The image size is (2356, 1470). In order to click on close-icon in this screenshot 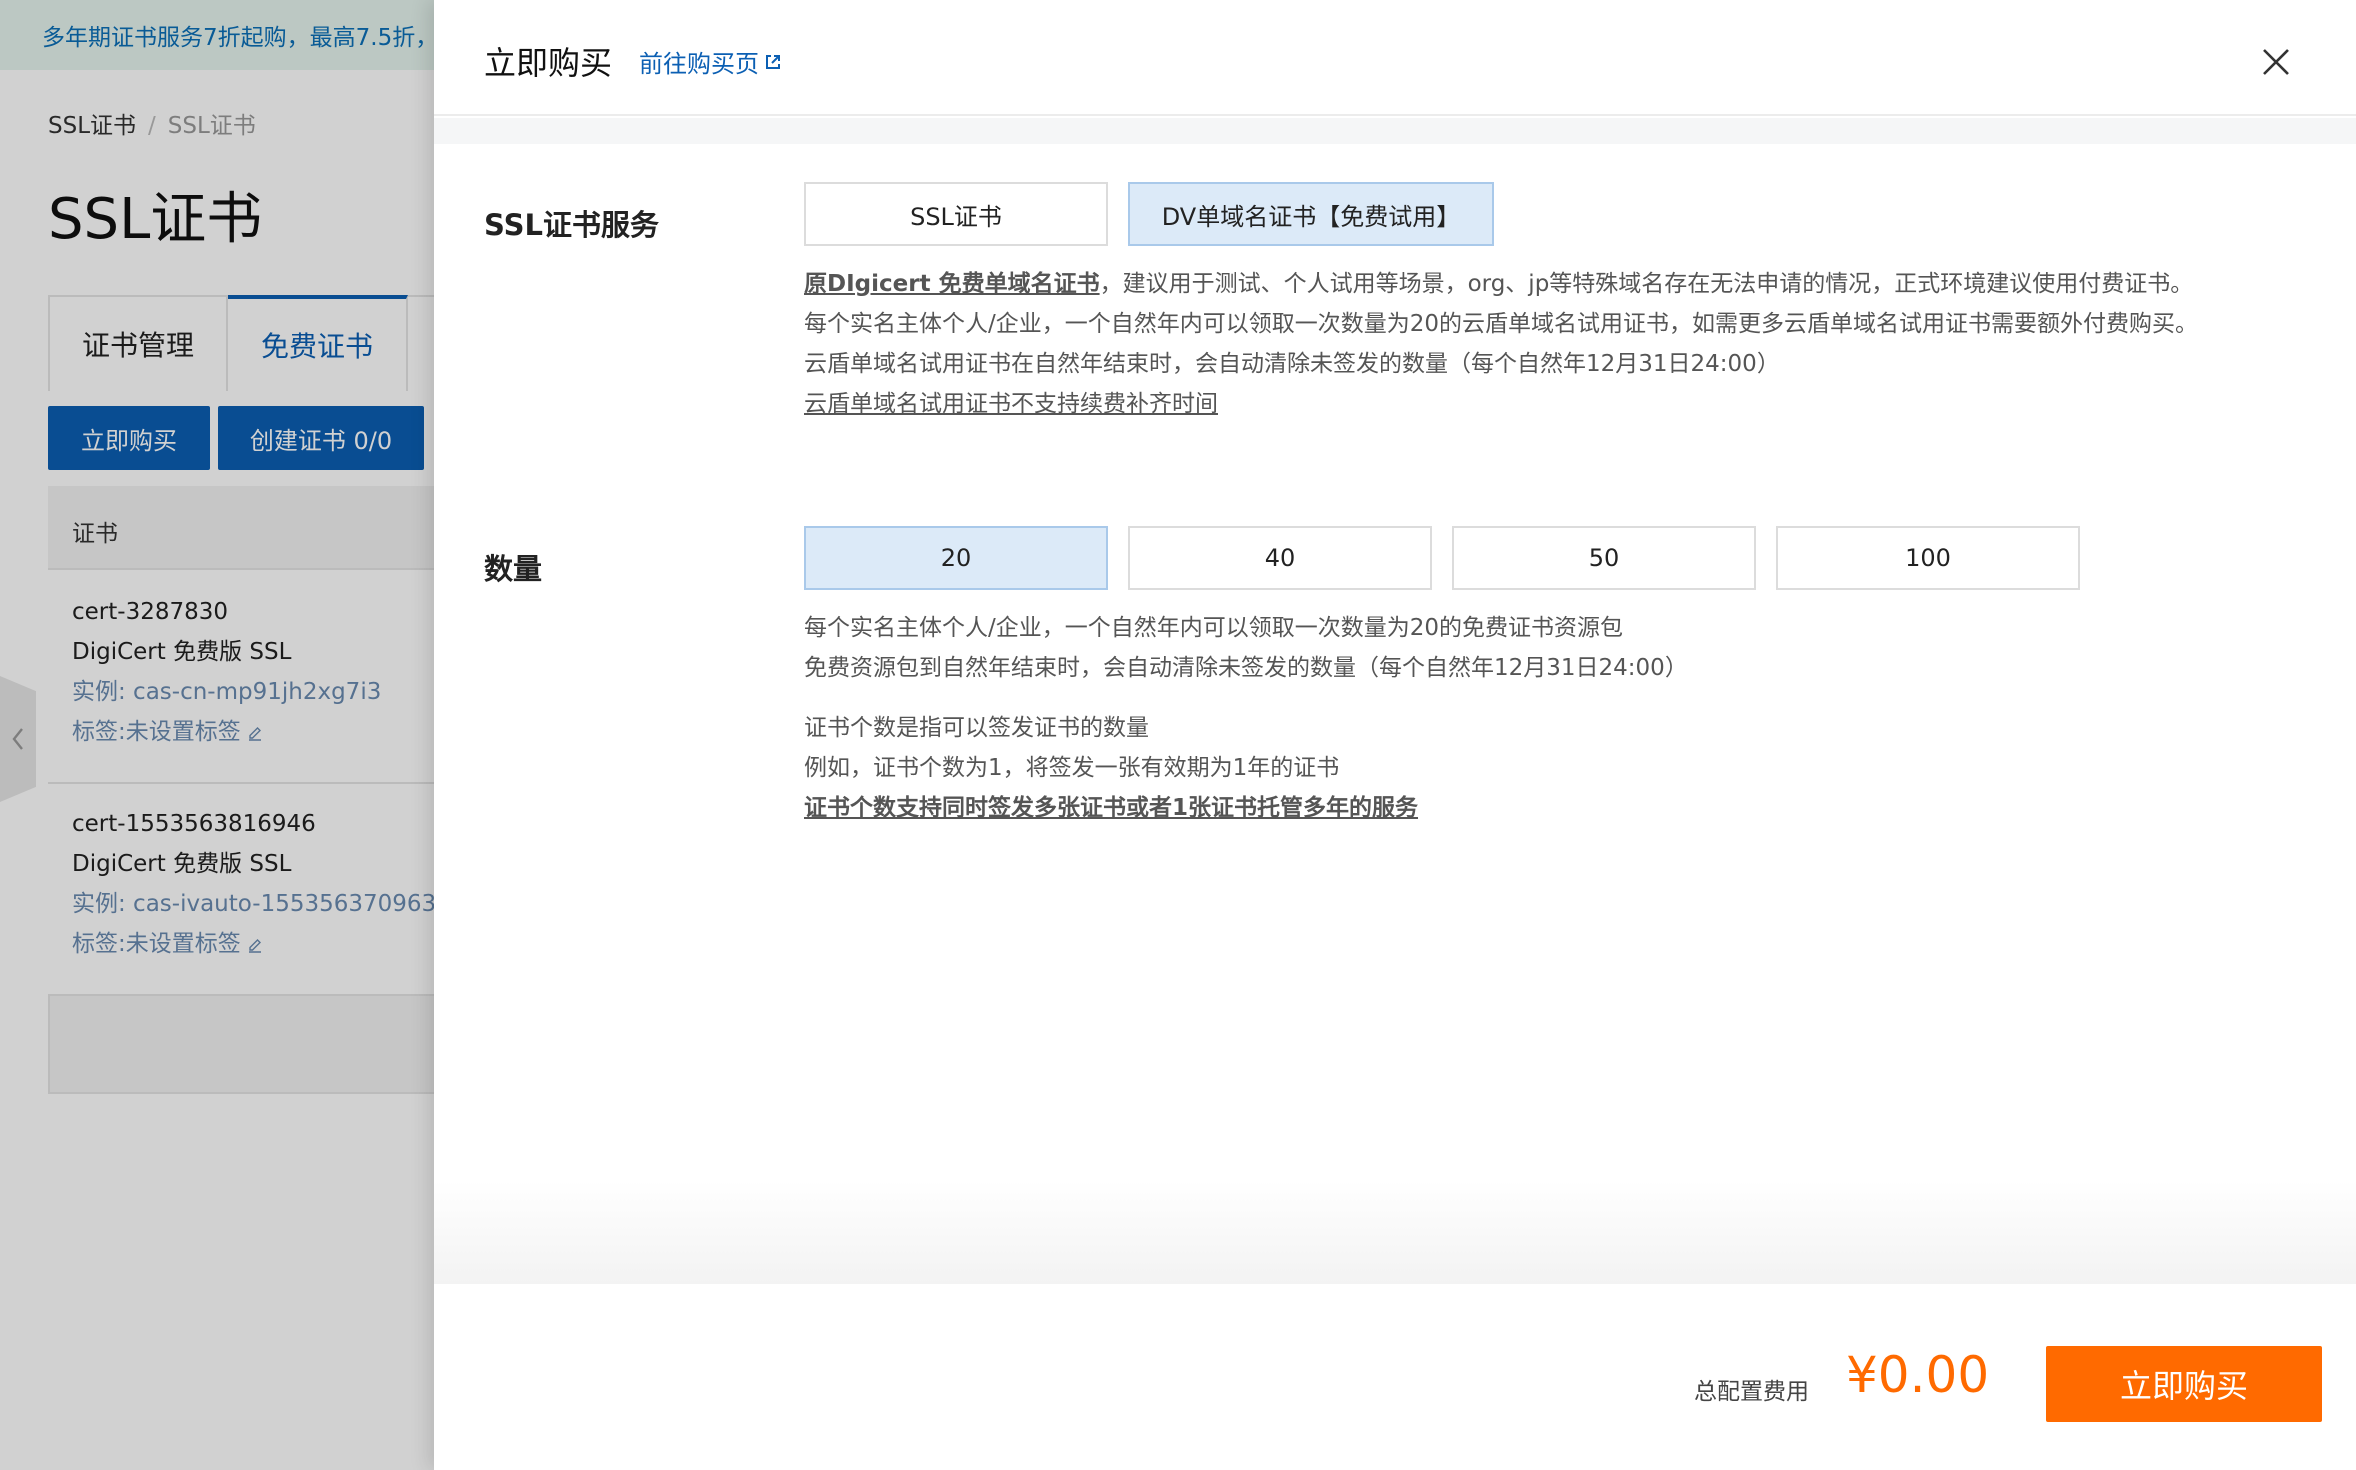, I will do `click(2276, 62)`.